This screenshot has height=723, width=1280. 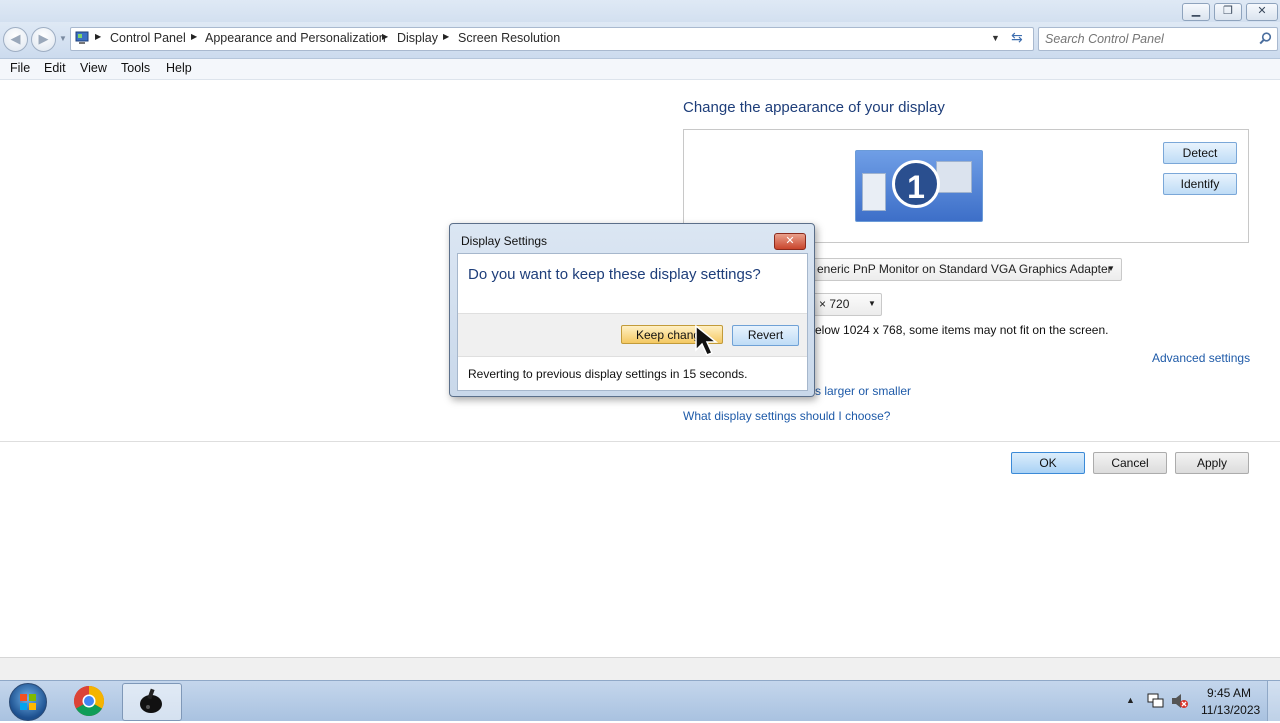 I want to click on monitor-number-badge: 1, so click(x=916, y=184).